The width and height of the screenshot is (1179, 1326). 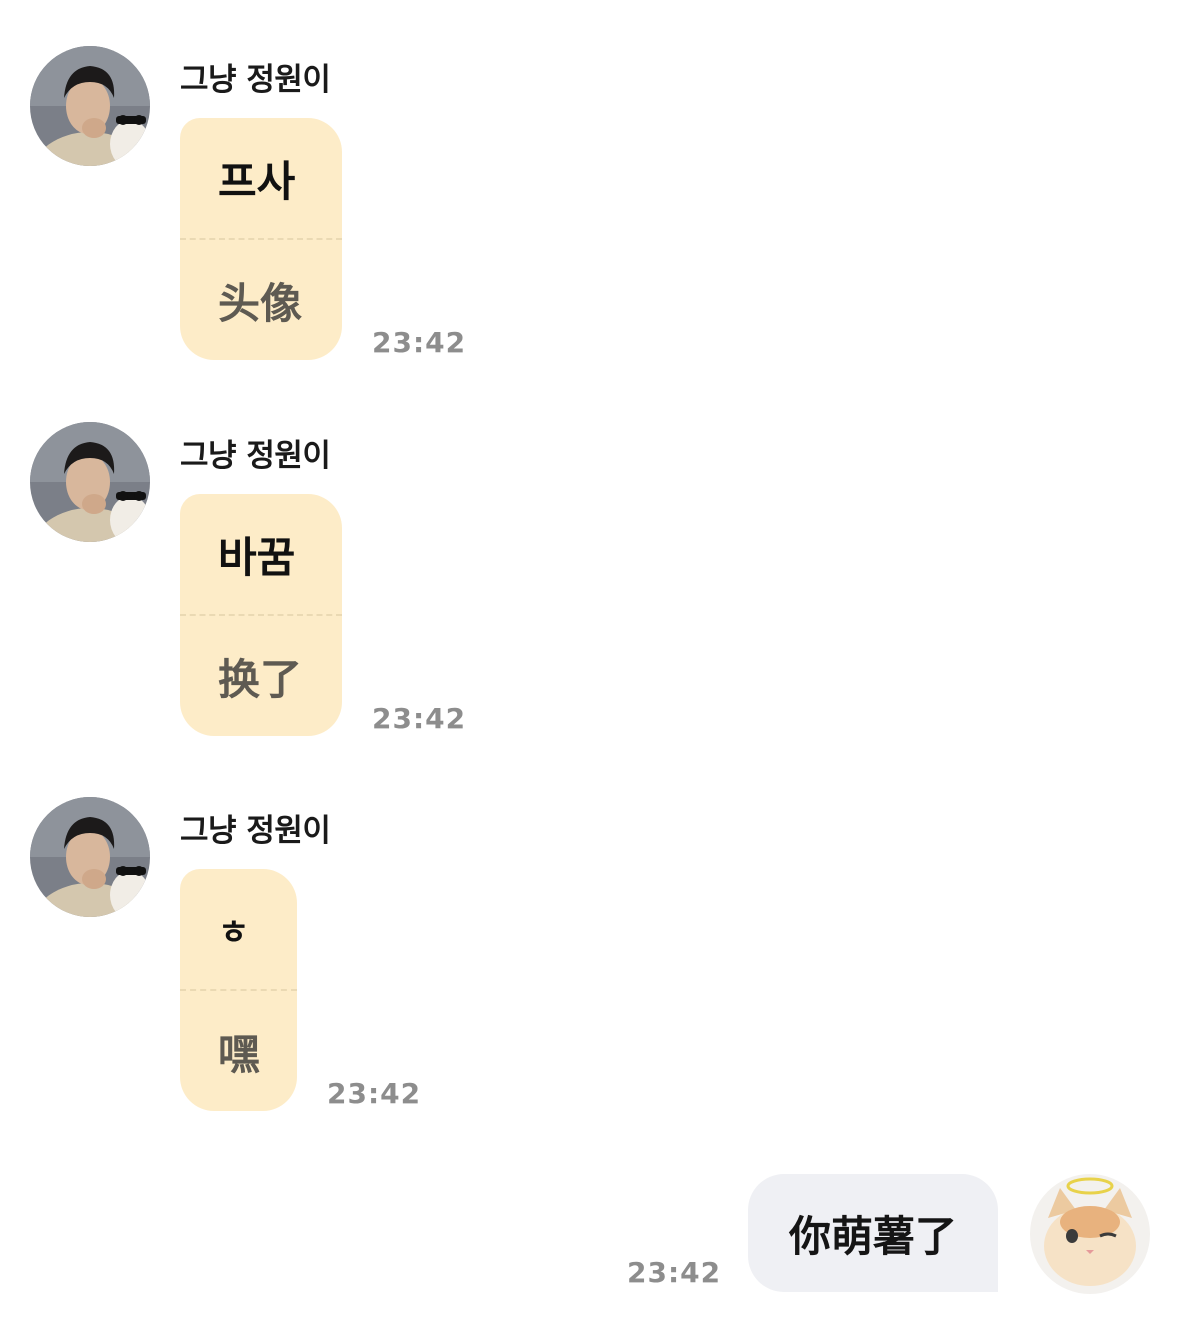 What do you see at coordinates (257, 557) in the screenshot?
I see `message-original-text: 바꿈` at bounding box center [257, 557].